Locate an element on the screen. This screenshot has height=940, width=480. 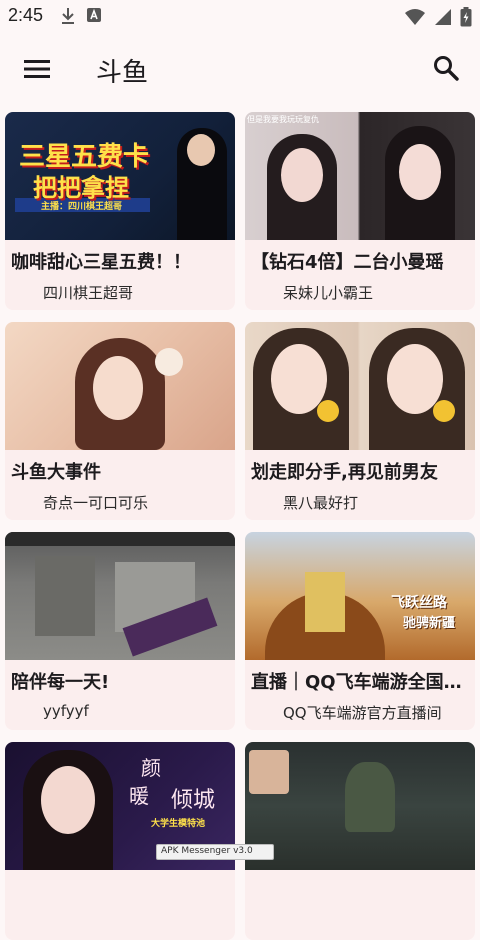
stream-thumbnail: 但是我要我玩玩复仇 is located at coordinates (360, 176).